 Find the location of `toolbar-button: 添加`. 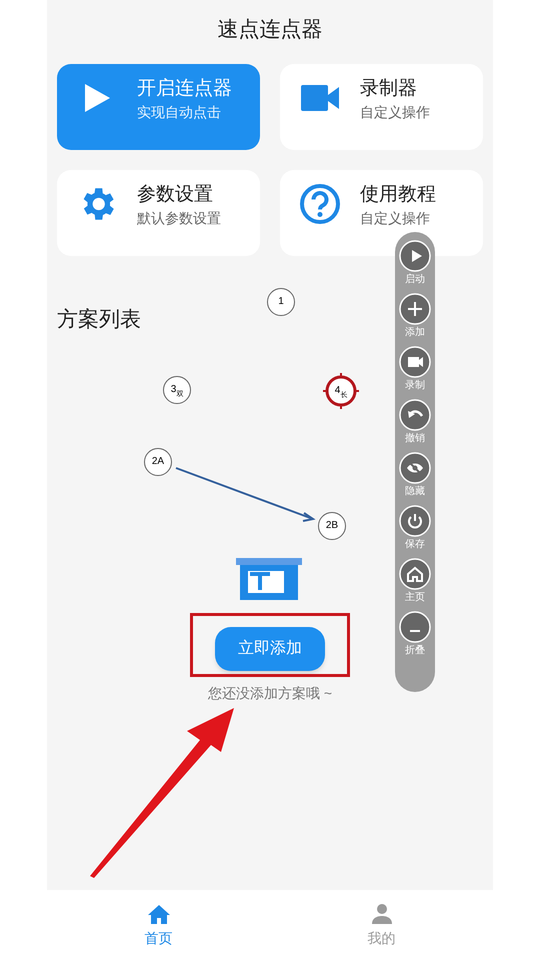

toolbar-button: 添加 is located at coordinates (415, 316).